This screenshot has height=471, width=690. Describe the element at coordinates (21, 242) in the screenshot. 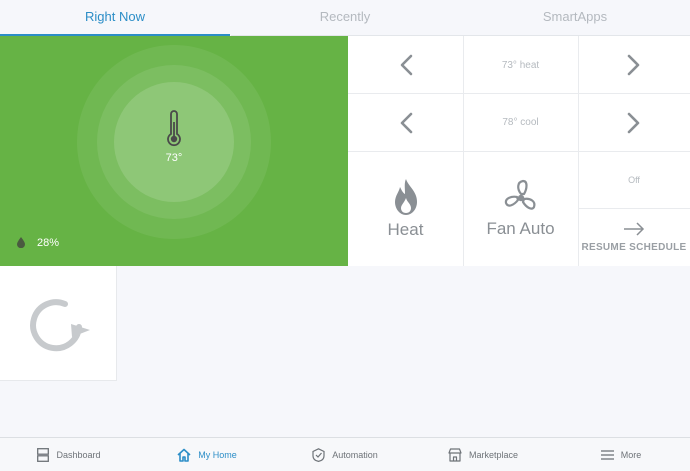

I see `humidity-drop-icon` at that location.